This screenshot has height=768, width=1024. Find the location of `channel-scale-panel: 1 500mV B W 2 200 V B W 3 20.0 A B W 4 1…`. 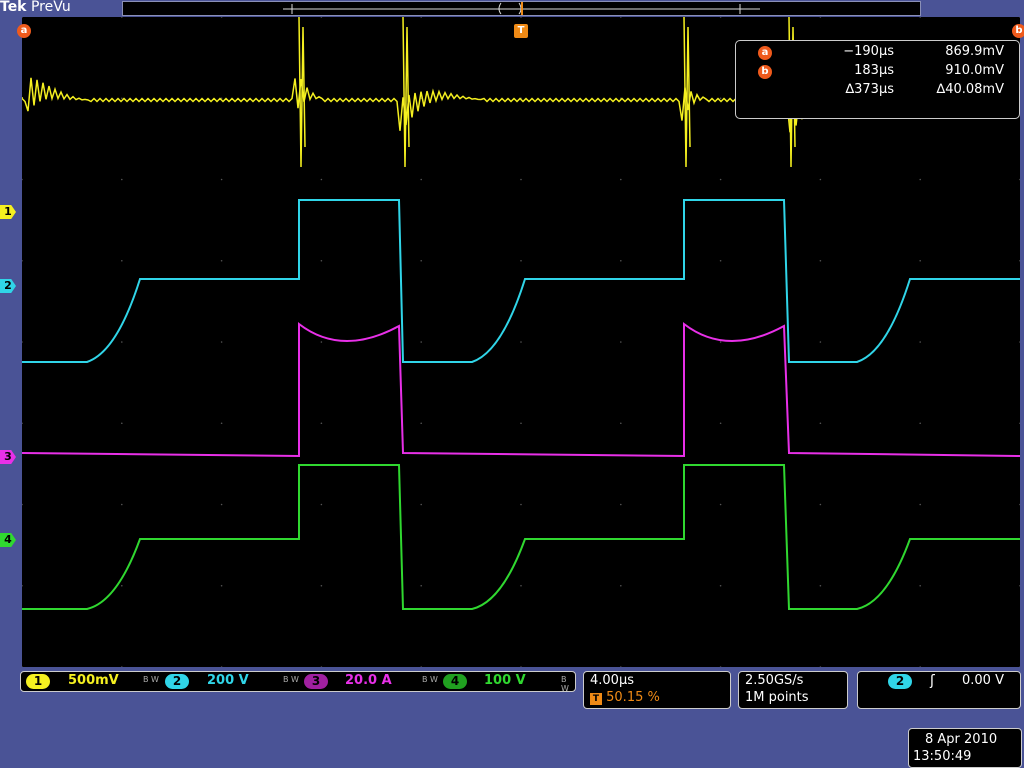

channel-scale-panel: 1 500mV B W 2 200 V B W 3 20.0 A B W 4 1… is located at coordinates (298, 682).